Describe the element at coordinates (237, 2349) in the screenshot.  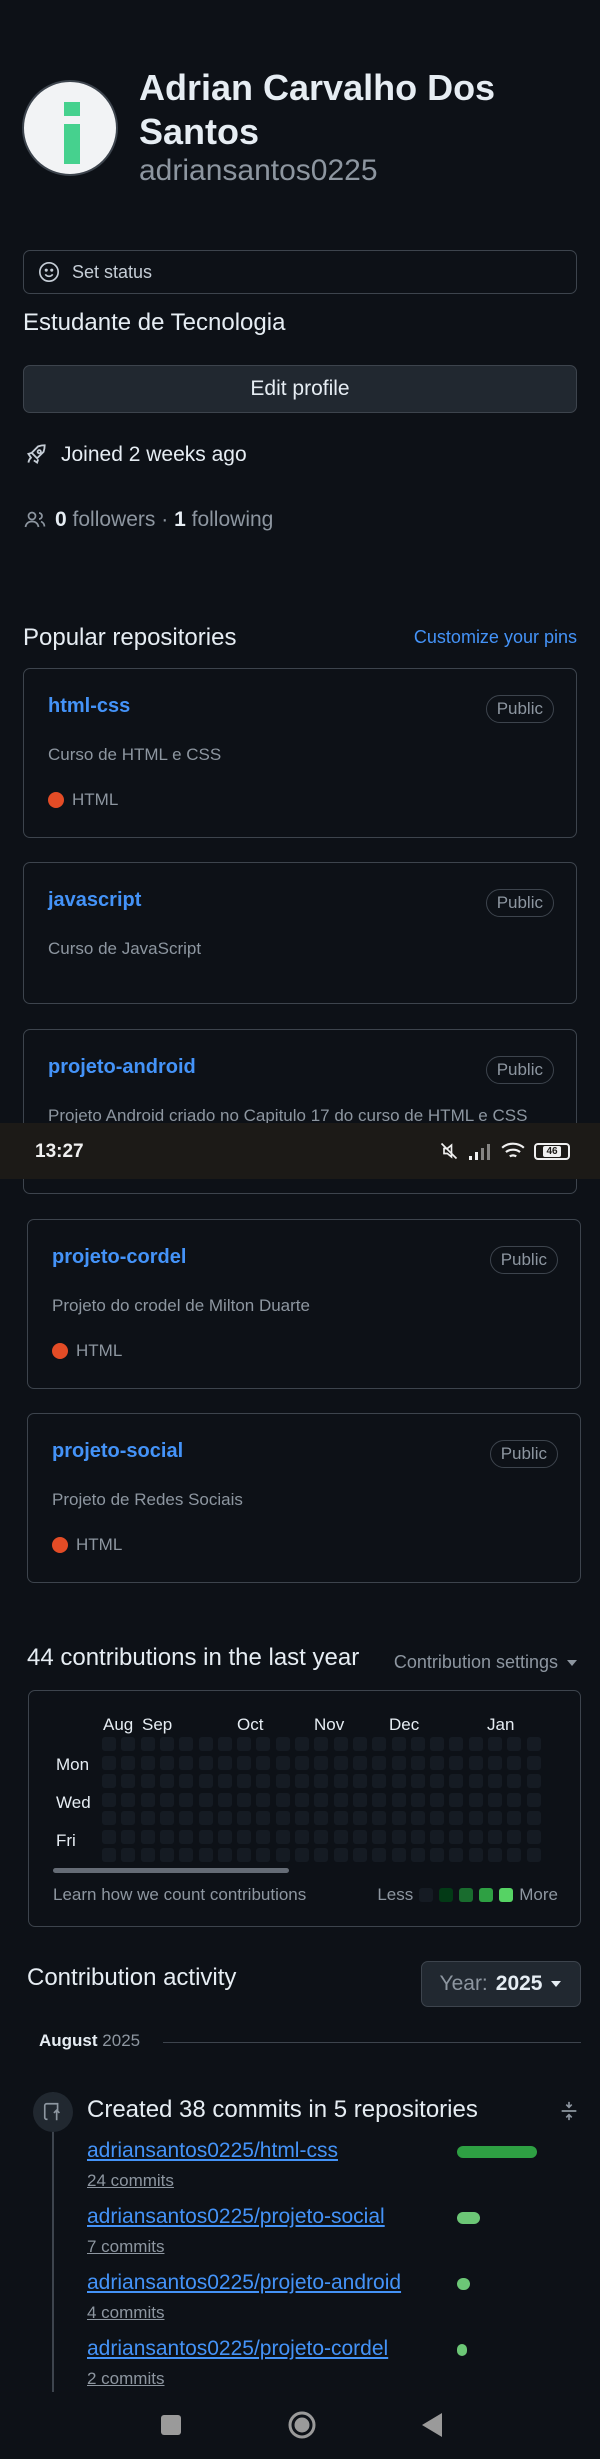
I see `activity-repo-link: adriansantos0225/projeto-cordel` at that location.